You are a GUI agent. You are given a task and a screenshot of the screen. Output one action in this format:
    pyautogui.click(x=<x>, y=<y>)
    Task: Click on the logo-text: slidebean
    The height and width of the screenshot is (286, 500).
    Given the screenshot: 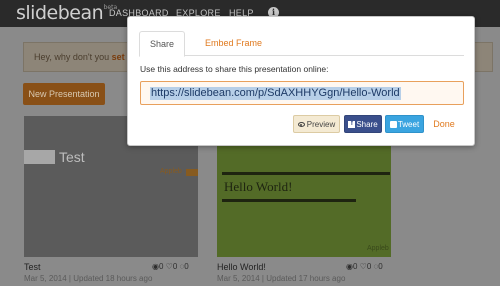 What is the action you would take?
    pyautogui.click(x=60, y=13)
    